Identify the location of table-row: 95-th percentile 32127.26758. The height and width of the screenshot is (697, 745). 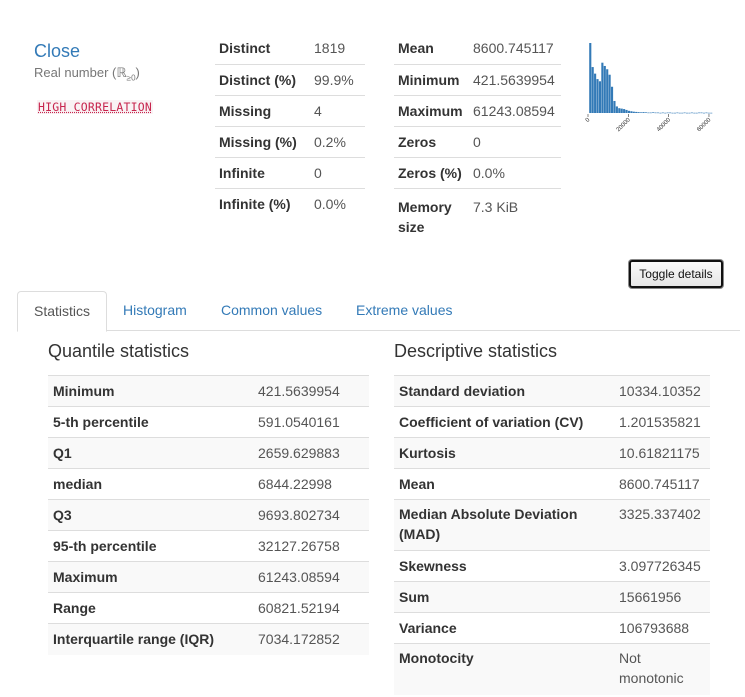
(208, 546).